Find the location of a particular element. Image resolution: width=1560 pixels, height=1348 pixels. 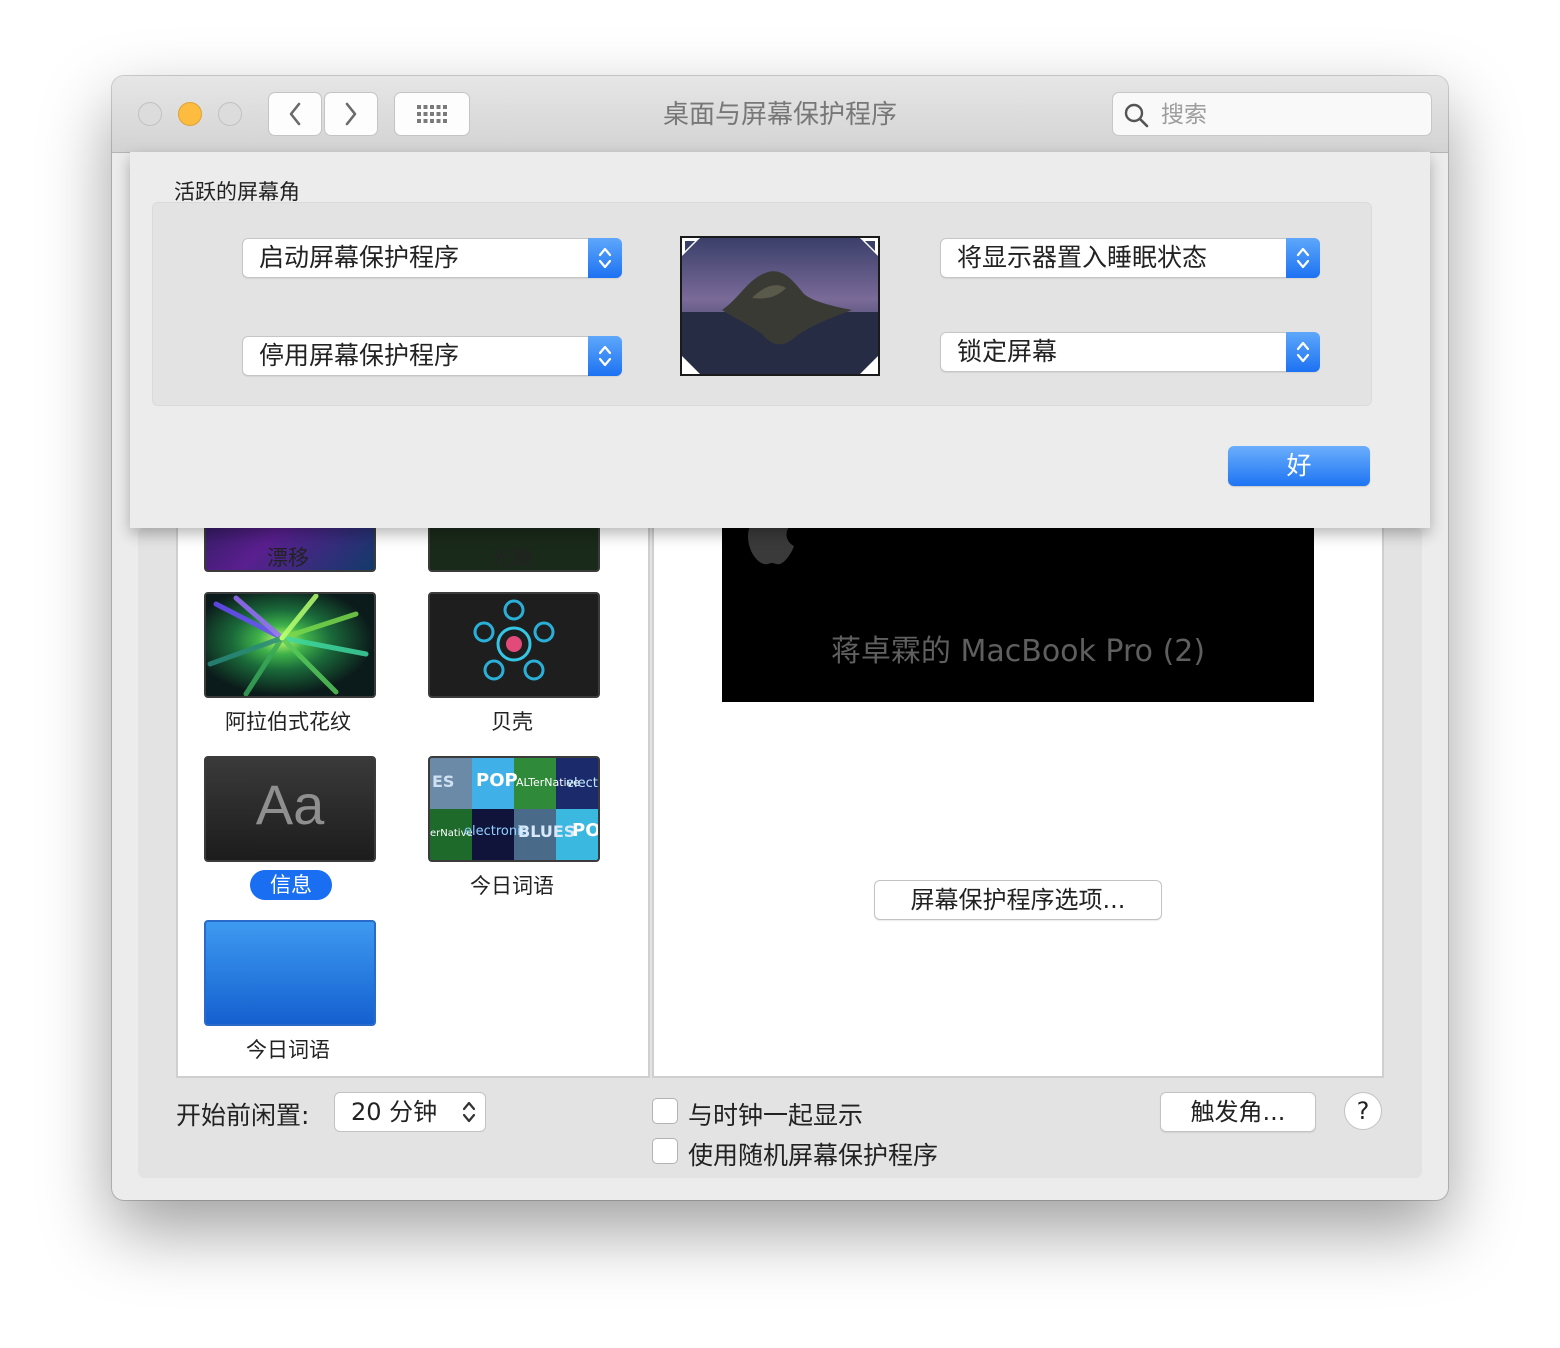

album-tile-text: BLUES is located at coordinates (547, 831).